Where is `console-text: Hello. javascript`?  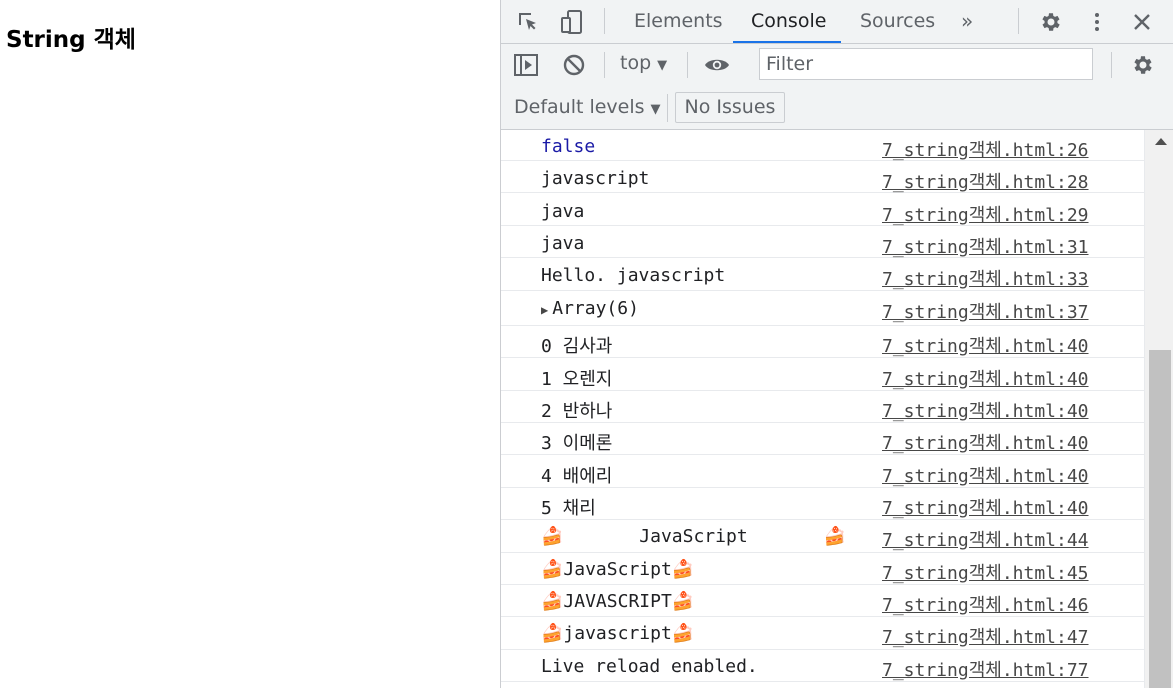 console-text: Hello. javascript is located at coordinates (633, 275).